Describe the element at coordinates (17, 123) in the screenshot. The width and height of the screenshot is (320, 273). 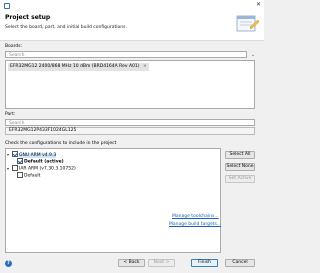
I see `part-search-placeholder: Search` at that location.